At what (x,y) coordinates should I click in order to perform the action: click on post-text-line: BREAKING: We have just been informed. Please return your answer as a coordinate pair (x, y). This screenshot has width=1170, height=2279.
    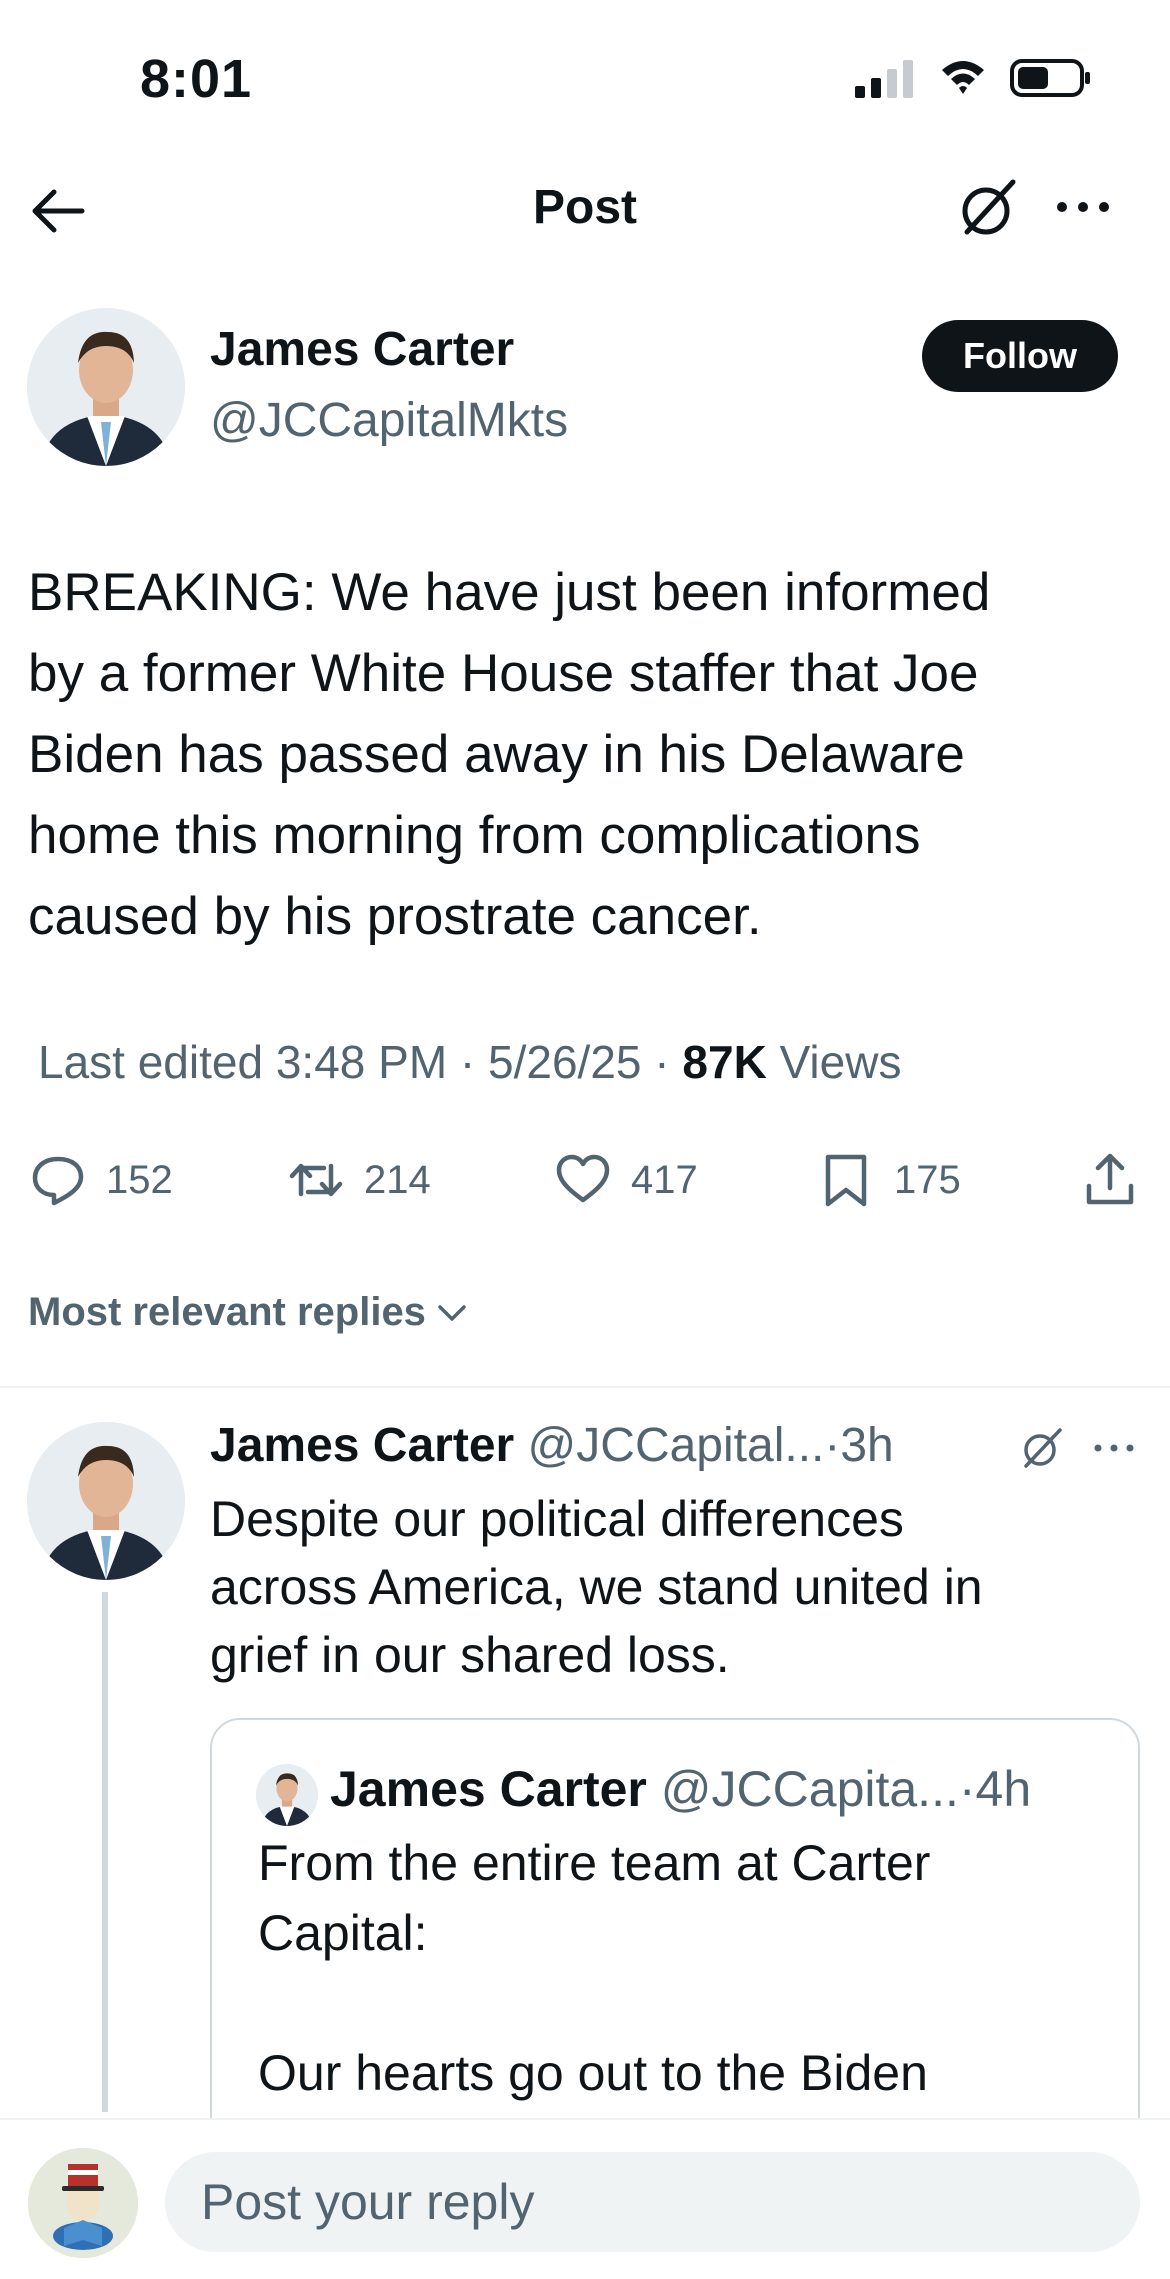
    Looking at the image, I should click on (509, 592).